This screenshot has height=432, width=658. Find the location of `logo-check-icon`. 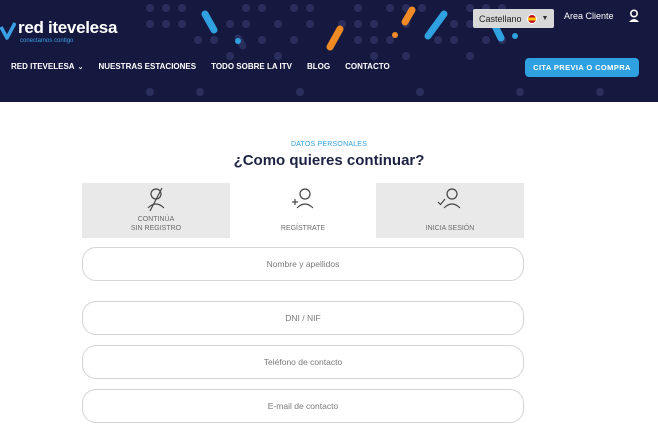

logo-check-icon is located at coordinates (8, 31).